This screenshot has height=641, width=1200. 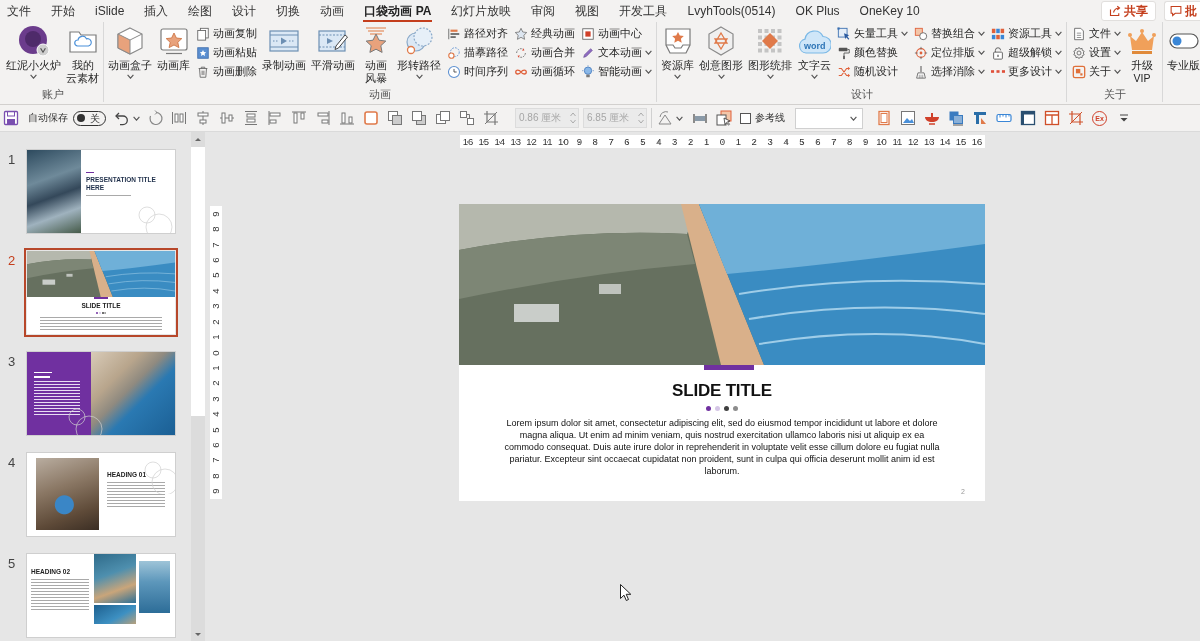 I want to click on pen-icon, so click(x=588, y=52).